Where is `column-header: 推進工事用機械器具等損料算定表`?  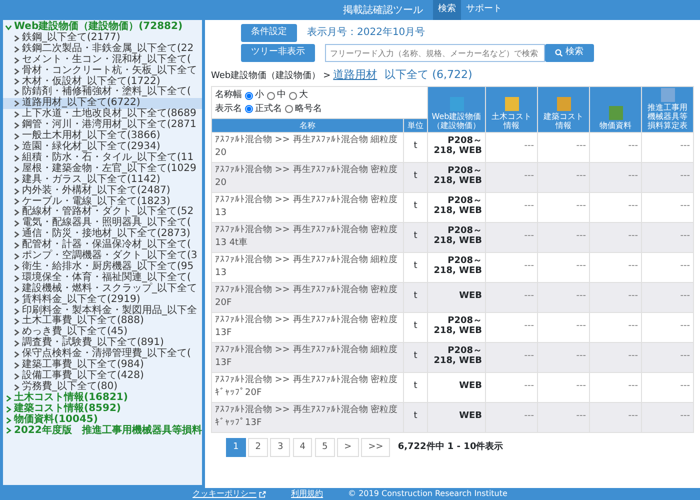
column-header: 推進工事用機械器具等損料算定表 is located at coordinates (668, 109).